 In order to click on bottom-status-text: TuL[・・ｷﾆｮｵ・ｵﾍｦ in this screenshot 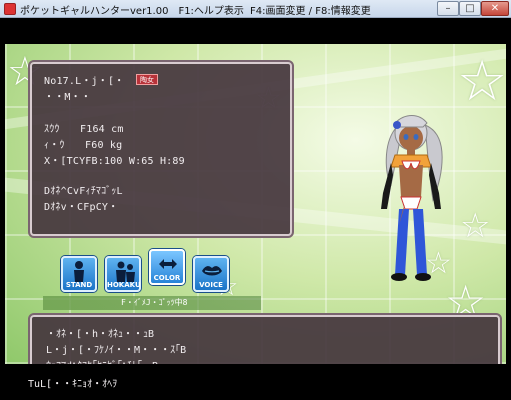, I will do `click(73, 384)`.